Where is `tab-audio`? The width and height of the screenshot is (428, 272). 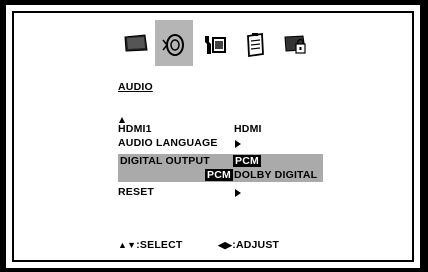 tab-audio is located at coordinates (174, 43).